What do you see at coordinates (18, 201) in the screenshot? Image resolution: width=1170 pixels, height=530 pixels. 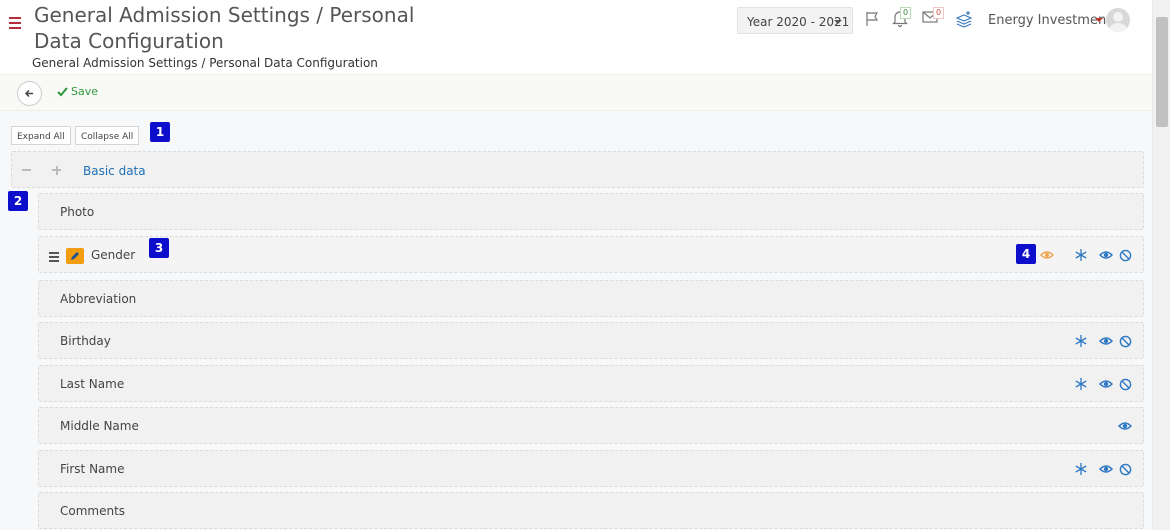 I see `annotation-badge-2: 2` at bounding box center [18, 201].